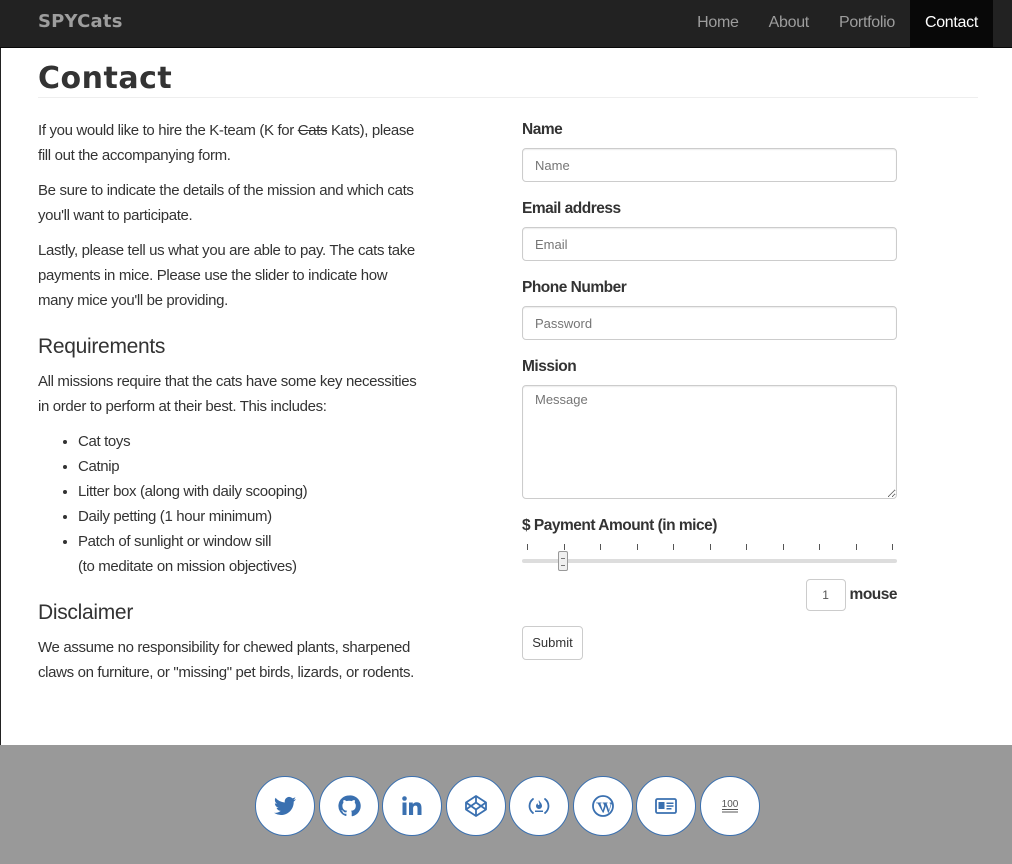 The image size is (1012, 864). I want to click on name-label: Name, so click(542, 129).